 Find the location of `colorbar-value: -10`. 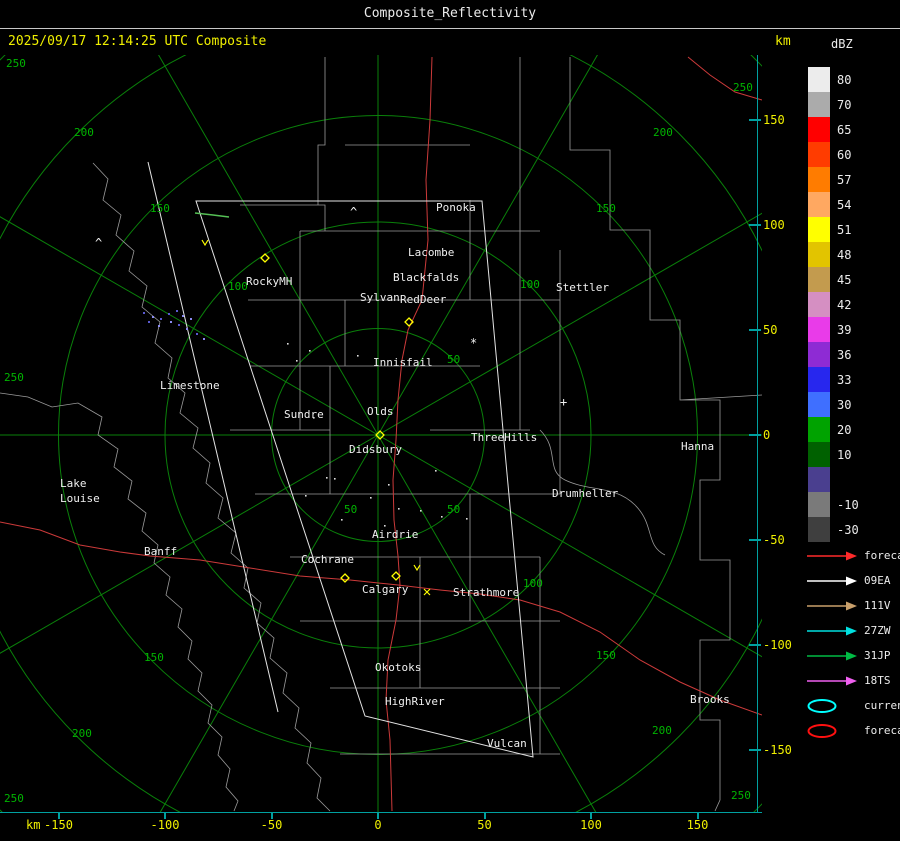

colorbar-value: -10 is located at coordinates (848, 504).